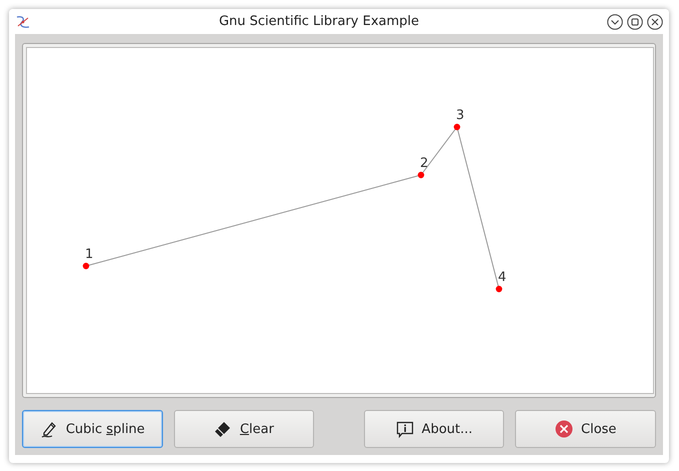 This screenshot has height=471, width=679. Describe the element at coordinates (615, 22) in the screenshot. I see `minimize-icon` at that location.